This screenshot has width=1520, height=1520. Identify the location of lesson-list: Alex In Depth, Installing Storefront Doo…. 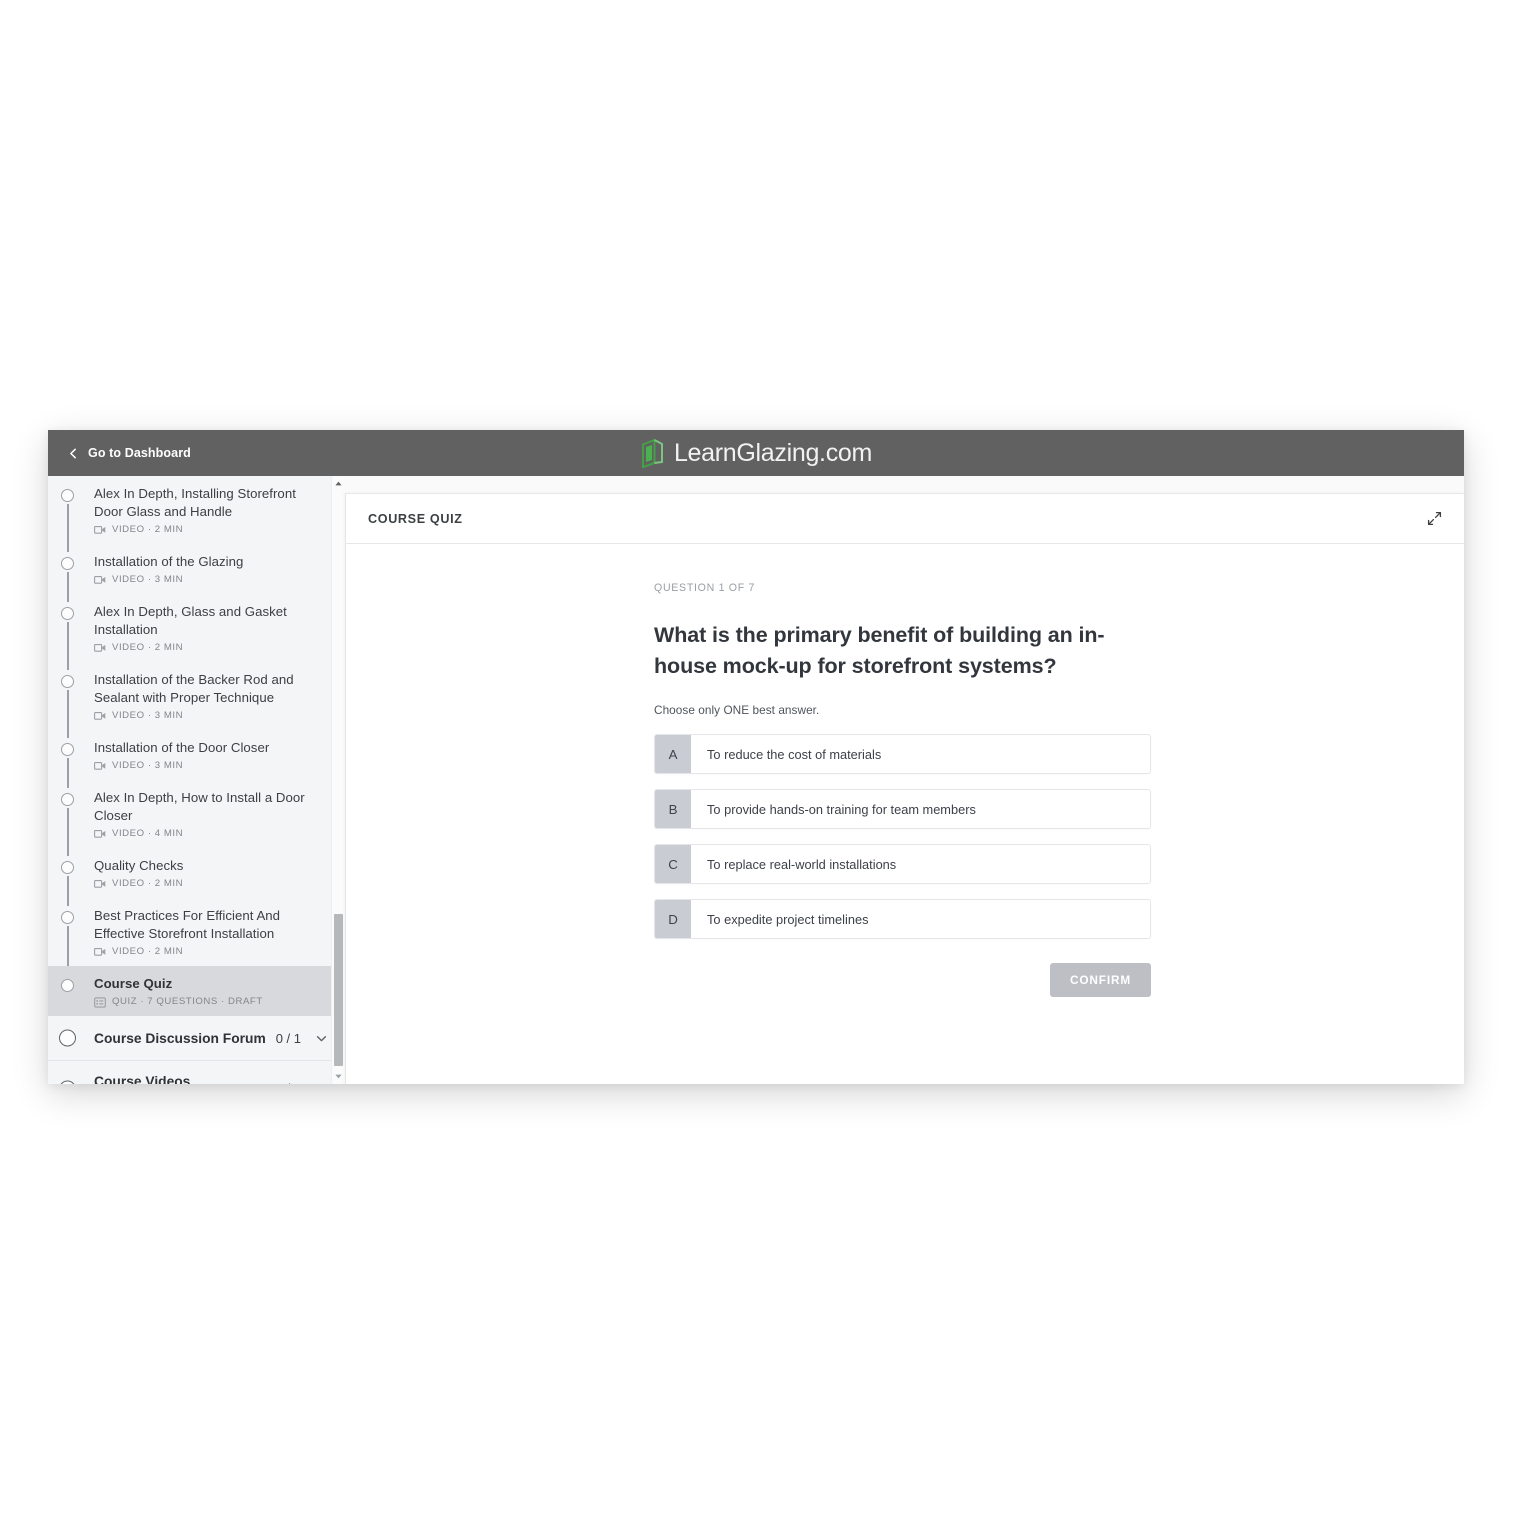
(196, 780).